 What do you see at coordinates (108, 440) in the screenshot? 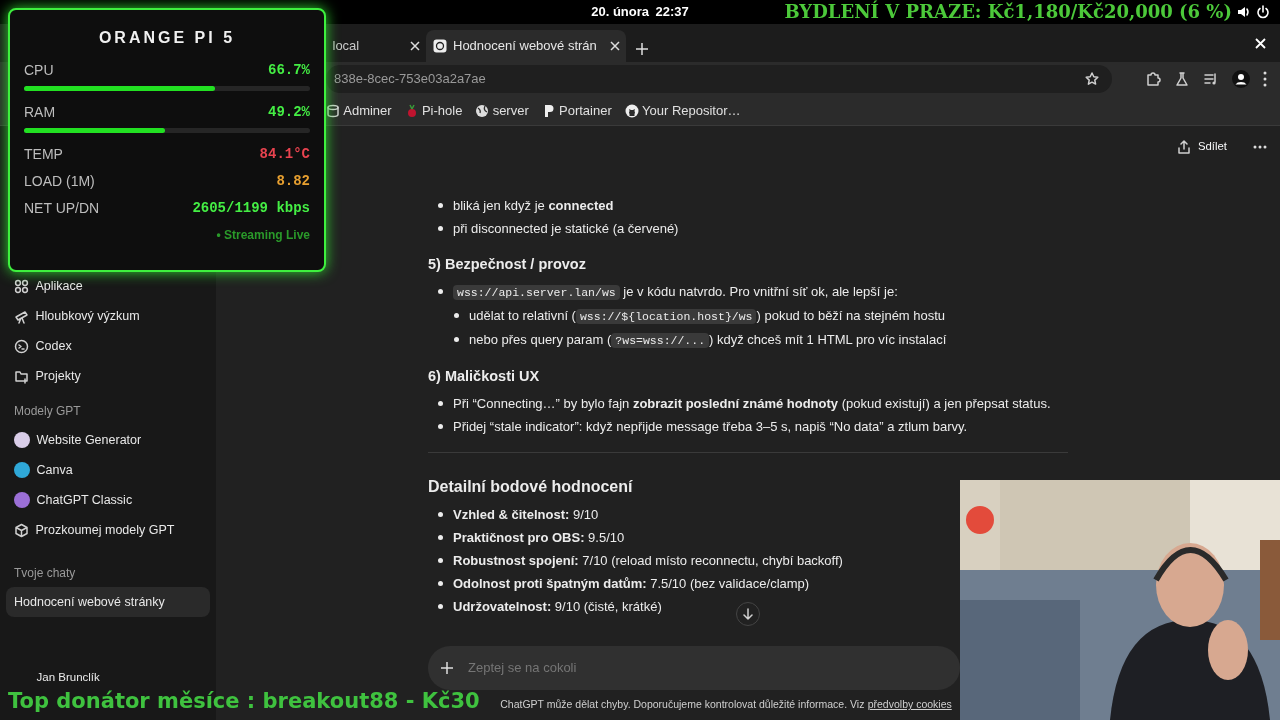
I see `sidebar-item: Website Generator` at bounding box center [108, 440].